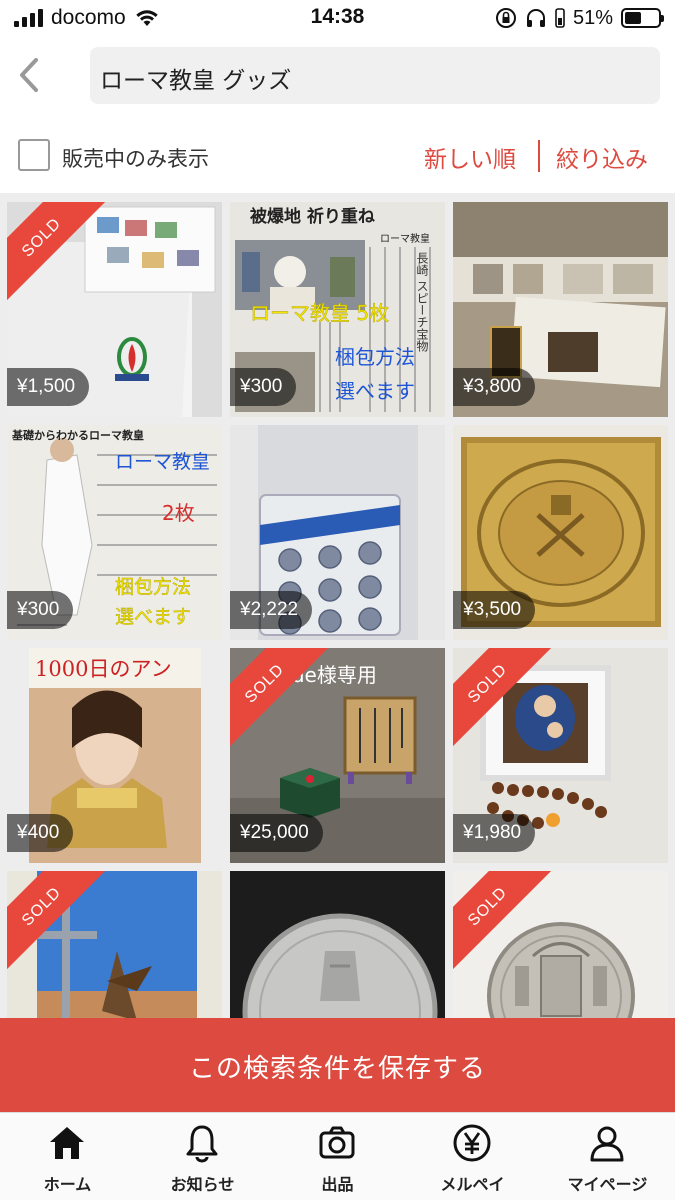 The width and height of the screenshot is (675, 1200). I want to click on on-sale-only-checkbox, so click(34, 155).